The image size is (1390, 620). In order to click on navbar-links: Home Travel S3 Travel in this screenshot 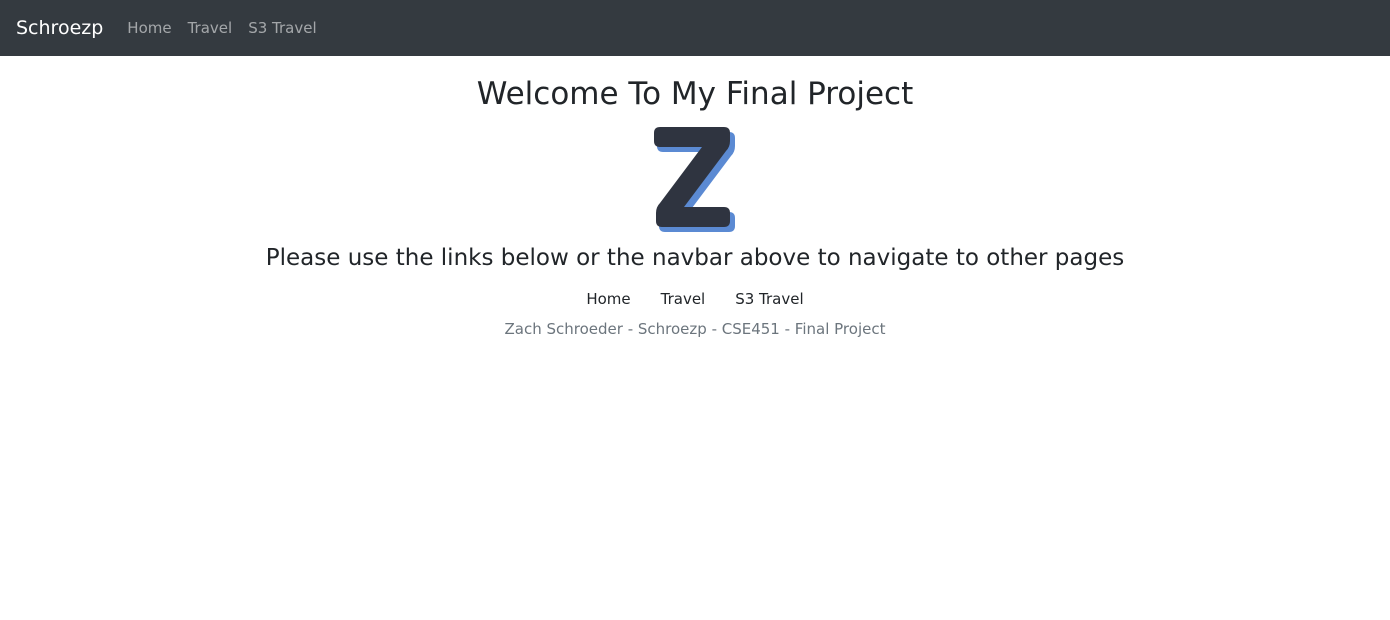, I will do `click(221, 28)`.